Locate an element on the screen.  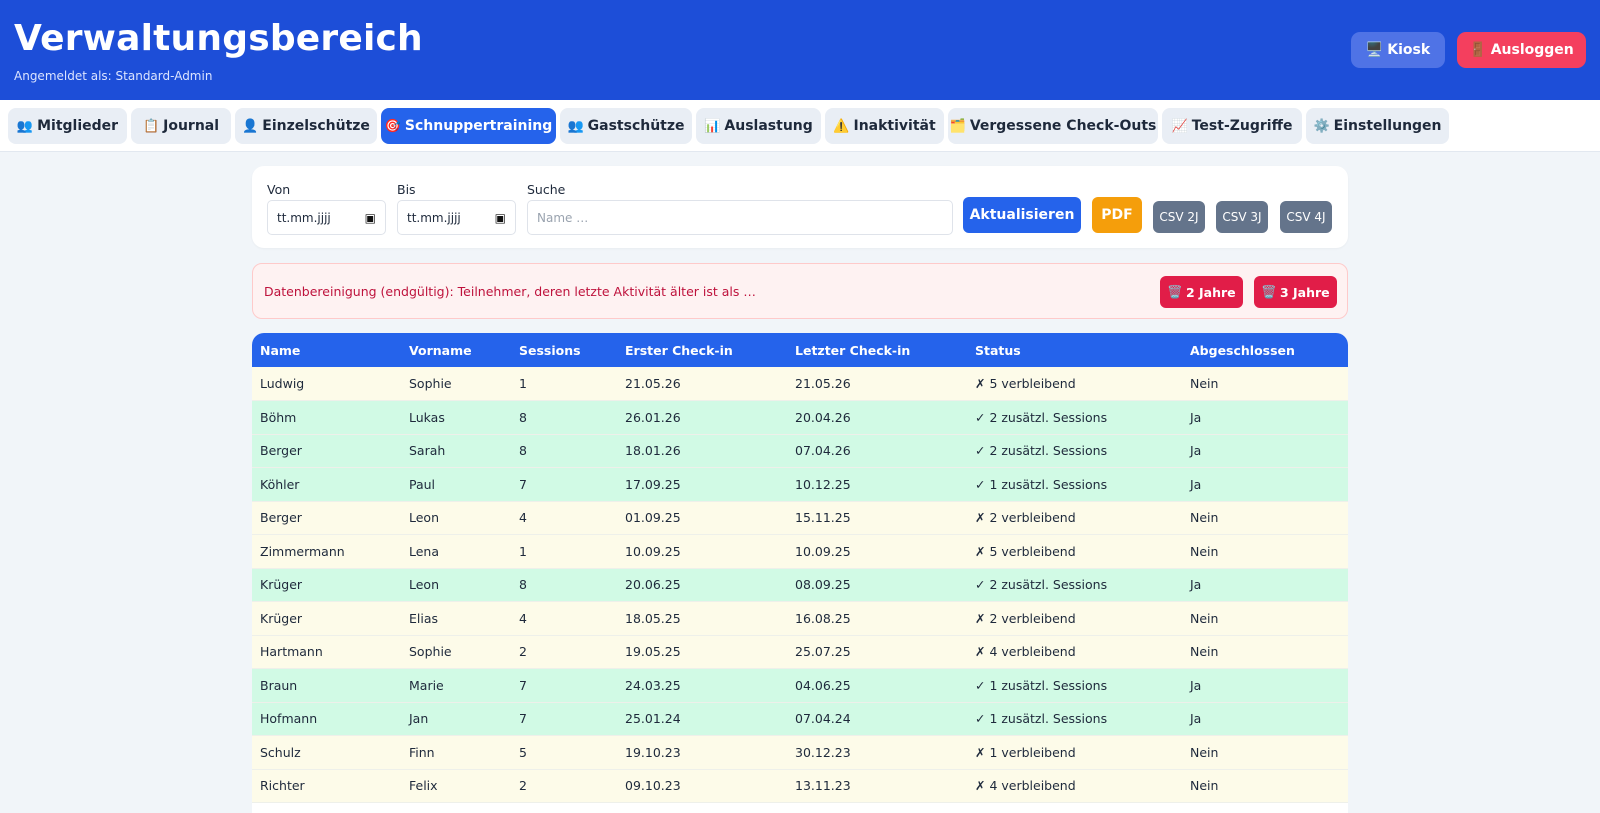
cell-vorname: Felix is located at coordinates (423, 786).